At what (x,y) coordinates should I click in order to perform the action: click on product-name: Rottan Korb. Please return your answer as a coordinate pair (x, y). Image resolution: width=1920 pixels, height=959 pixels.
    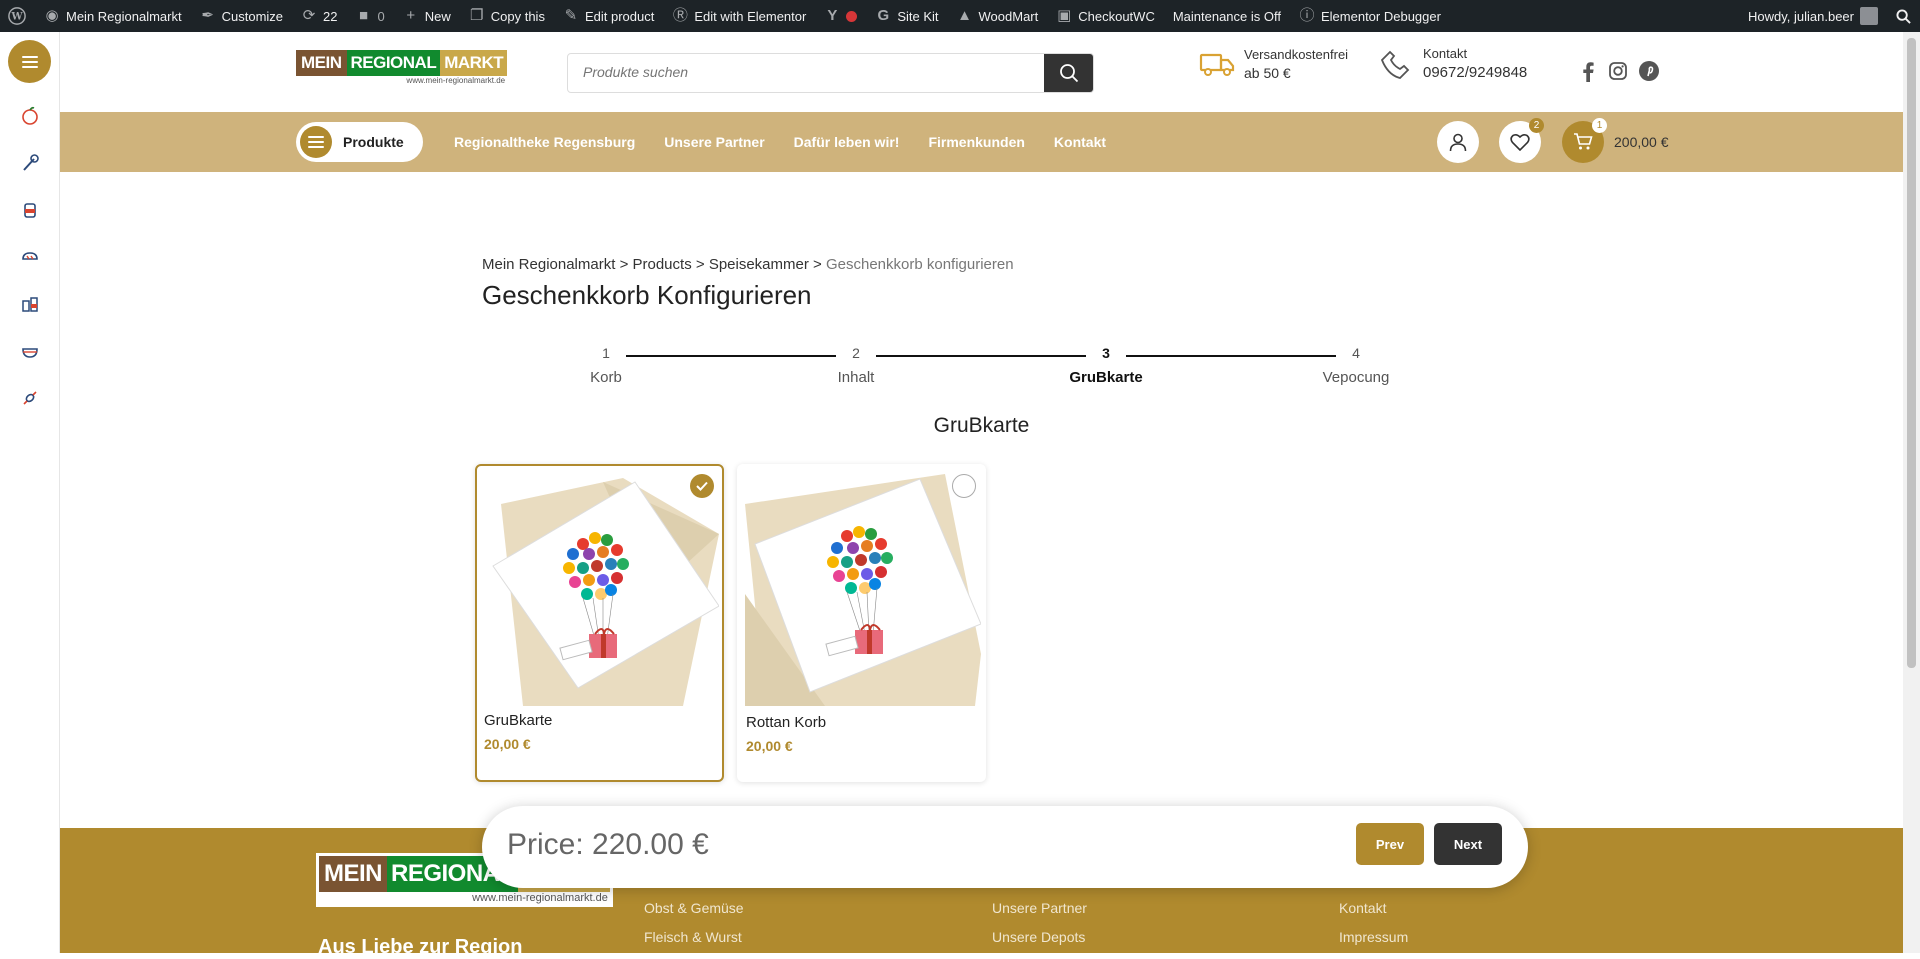
    Looking at the image, I should click on (786, 722).